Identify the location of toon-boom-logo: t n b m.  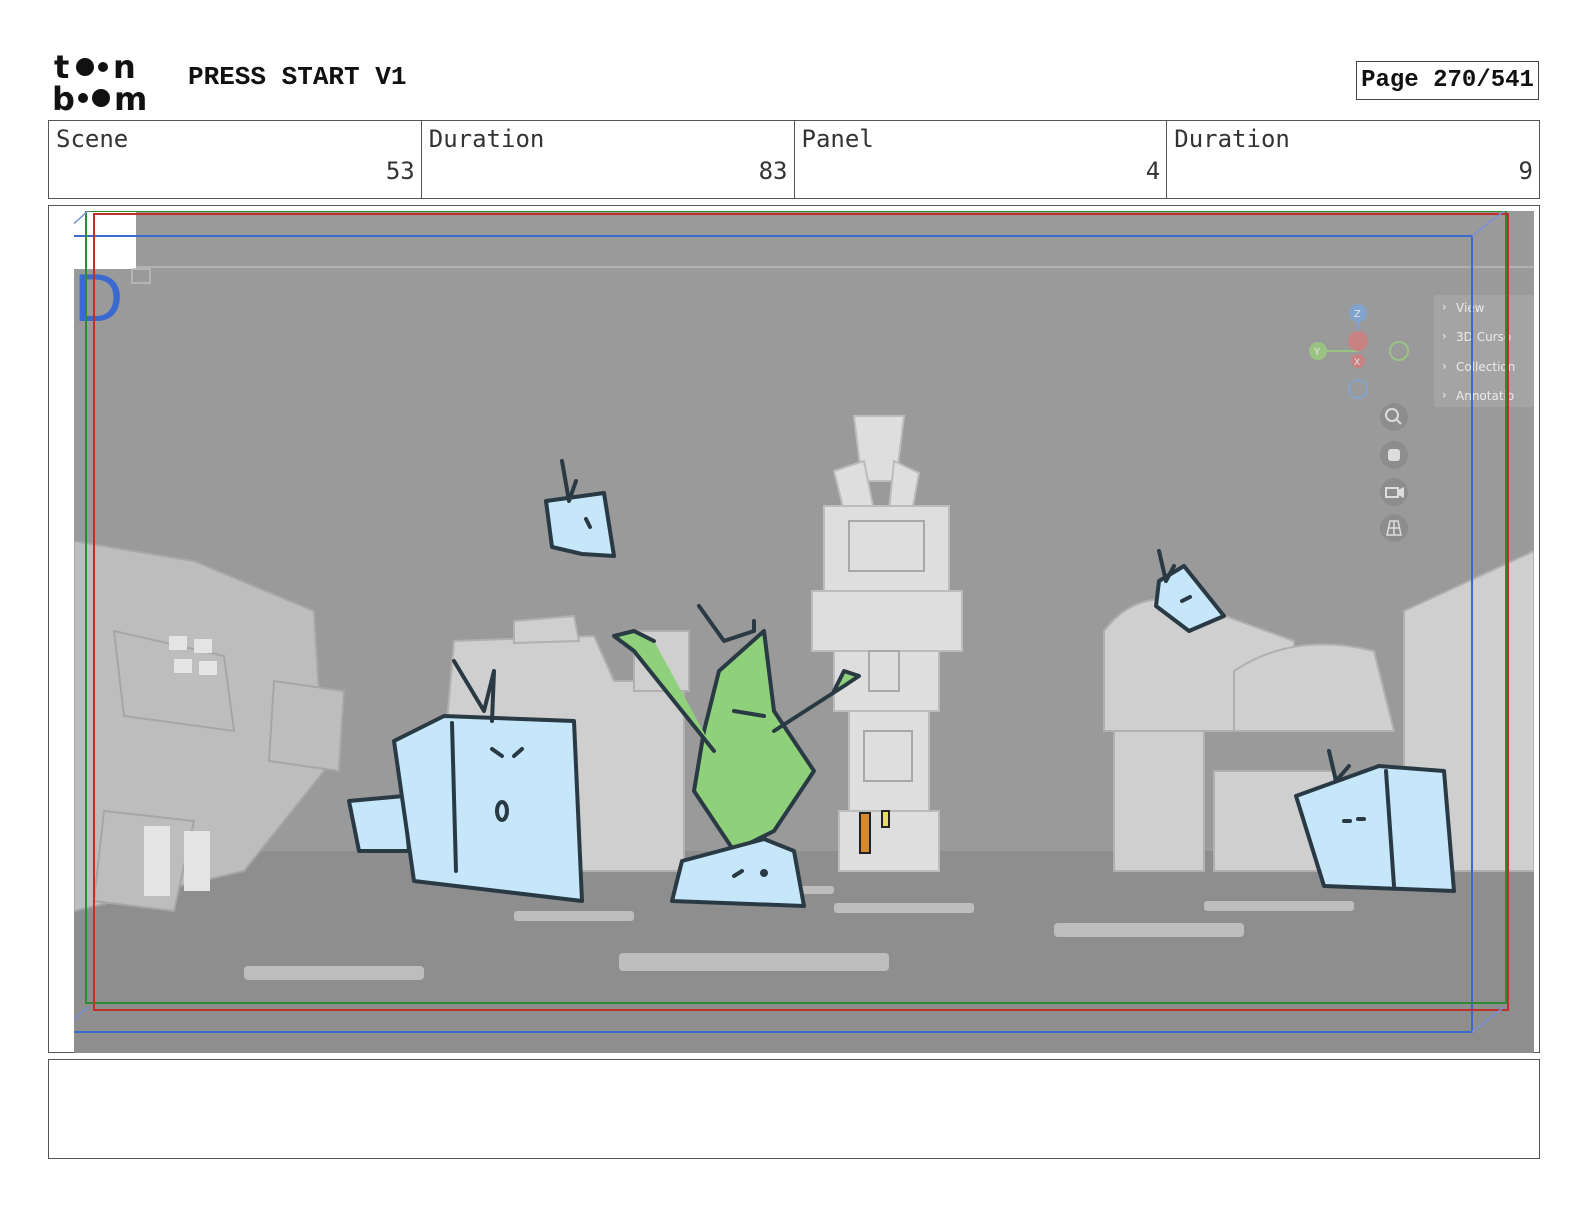
(99, 81).